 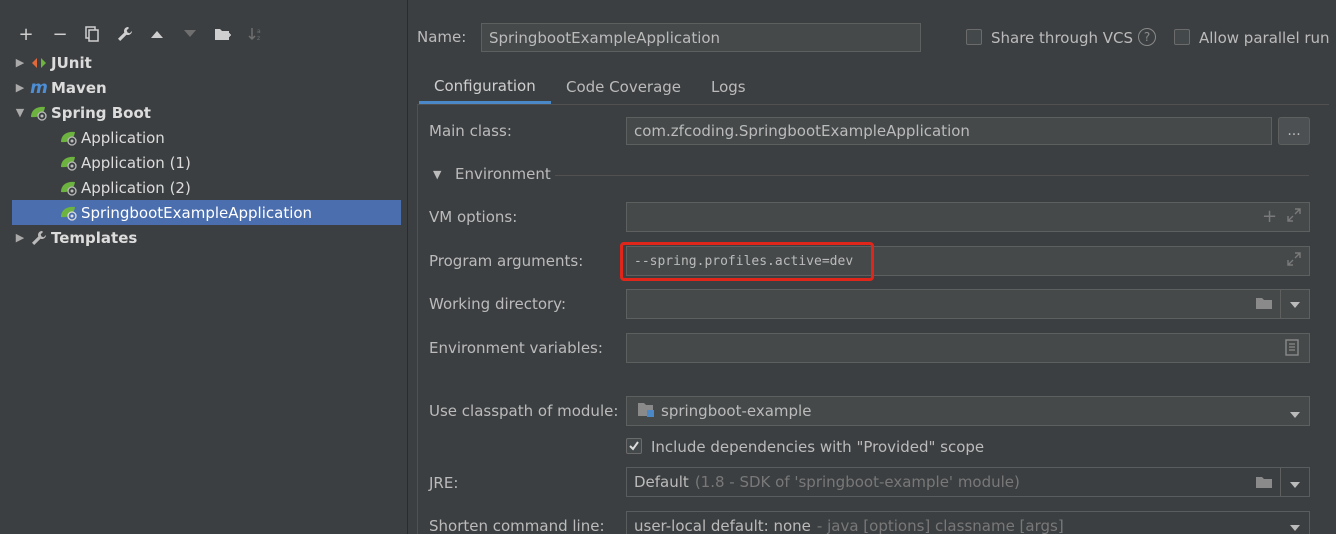 What do you see at coordinates (473, 217) in the screenshot?
I see `vm-options-label: VM options:` at bounding box center [473, 217].